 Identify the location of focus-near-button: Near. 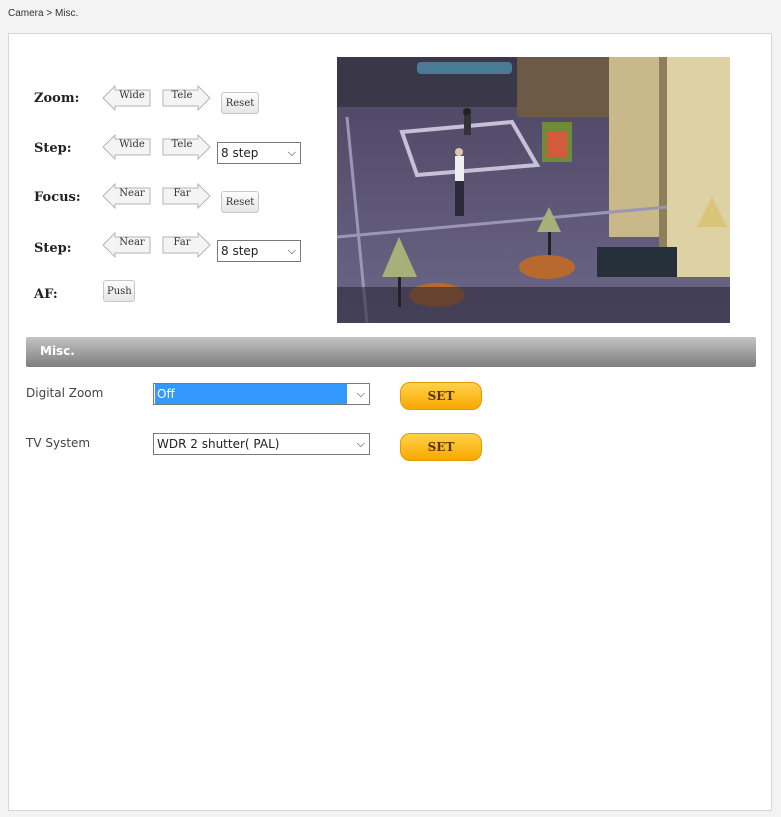
(127, 196).